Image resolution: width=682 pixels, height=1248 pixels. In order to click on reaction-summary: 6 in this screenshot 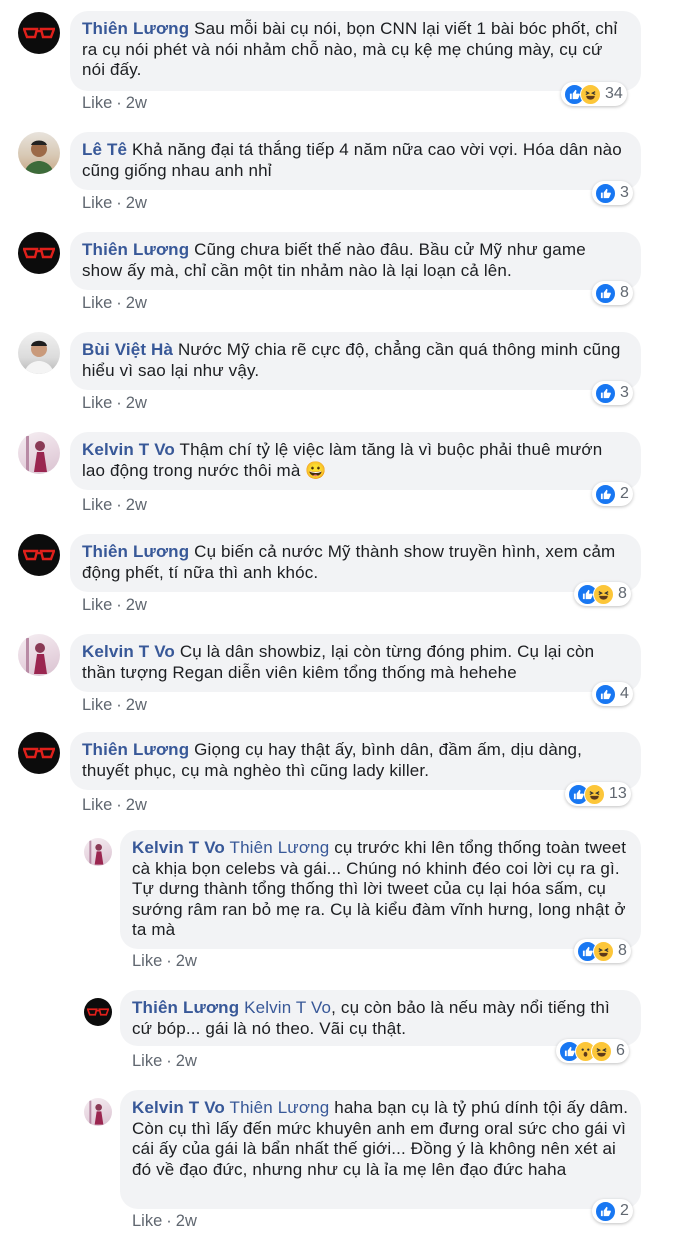, I will do `click(592, 1051)`.